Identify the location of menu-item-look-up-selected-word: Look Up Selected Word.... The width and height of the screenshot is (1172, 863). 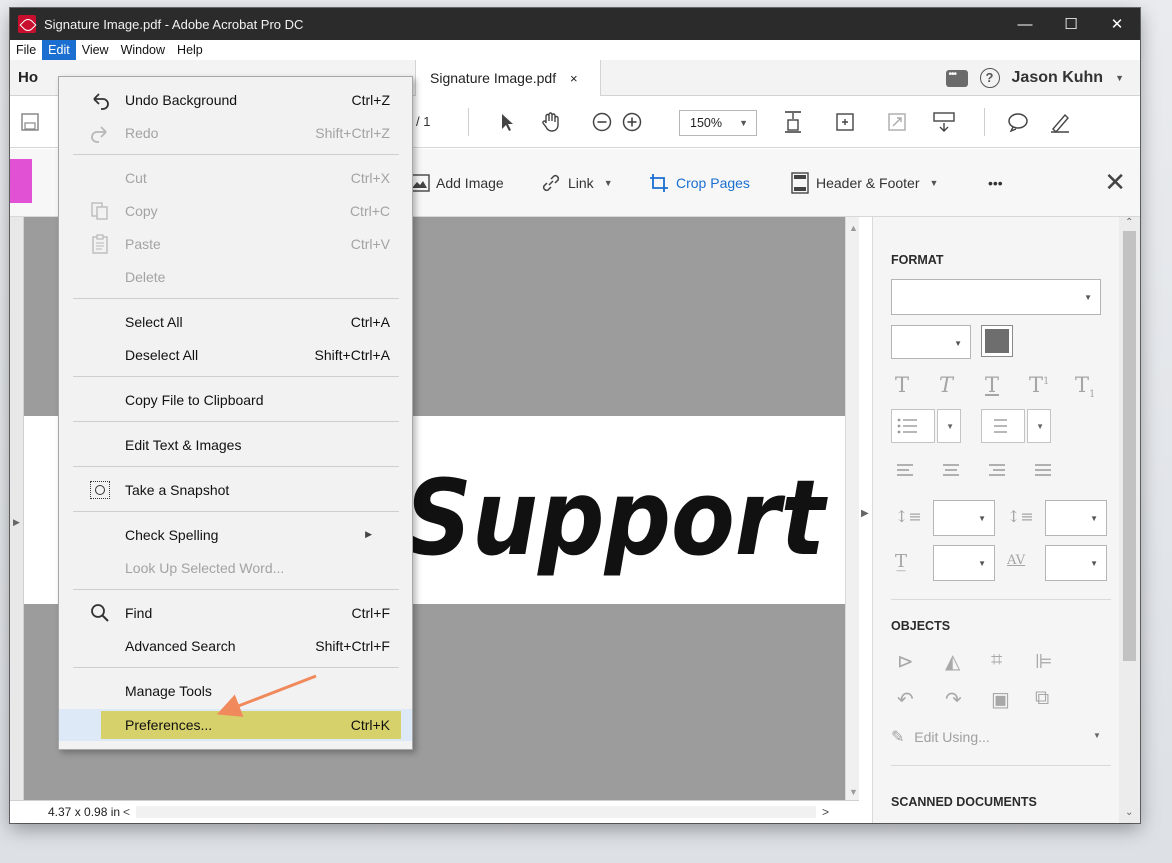
(235, 567).